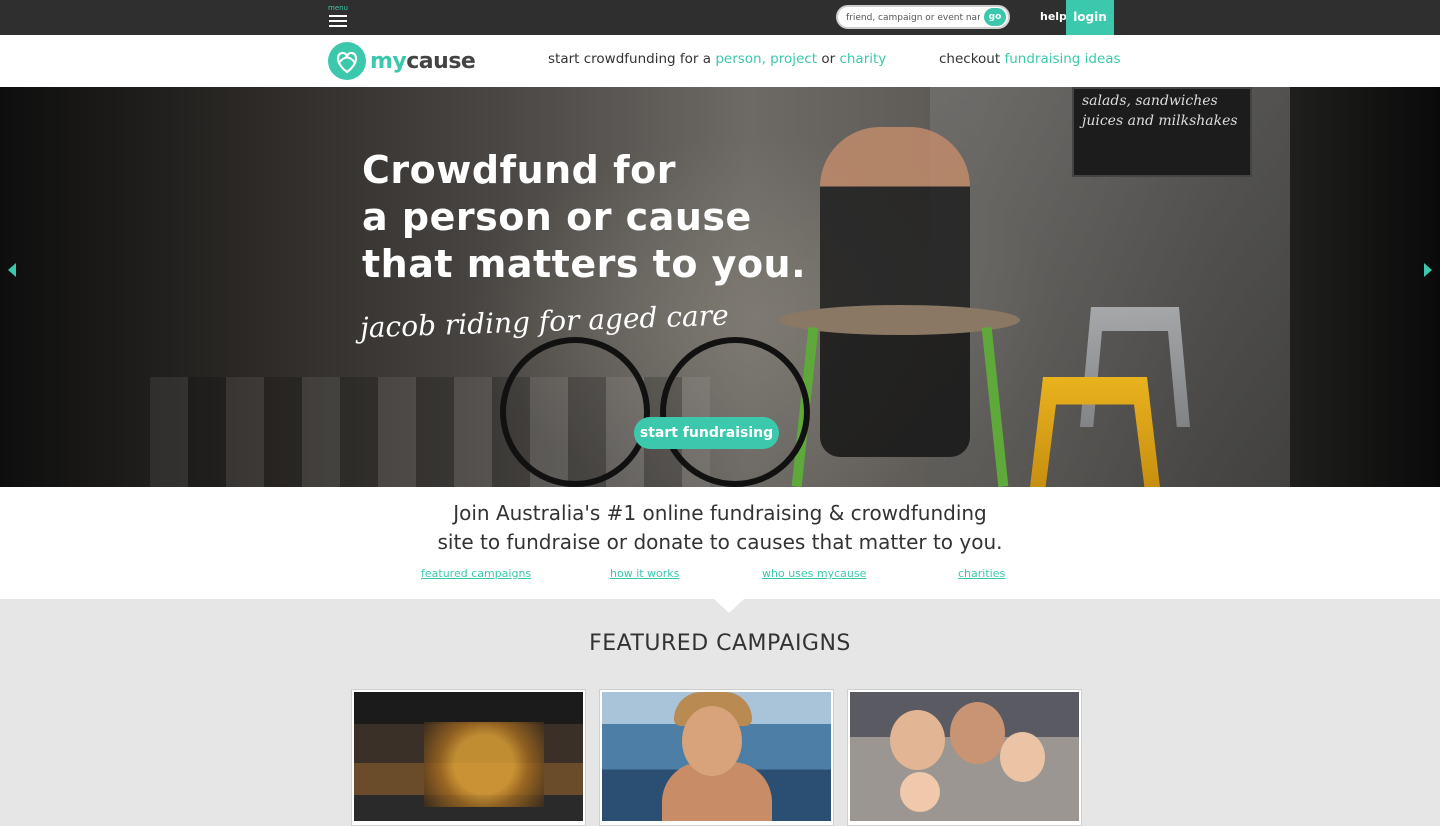 The image size is (1440, 826). What do you see at coordinates (766, 59) in the screenshot?
I see `nav-link-person-project: person, project` at bounding box center [766, 59].